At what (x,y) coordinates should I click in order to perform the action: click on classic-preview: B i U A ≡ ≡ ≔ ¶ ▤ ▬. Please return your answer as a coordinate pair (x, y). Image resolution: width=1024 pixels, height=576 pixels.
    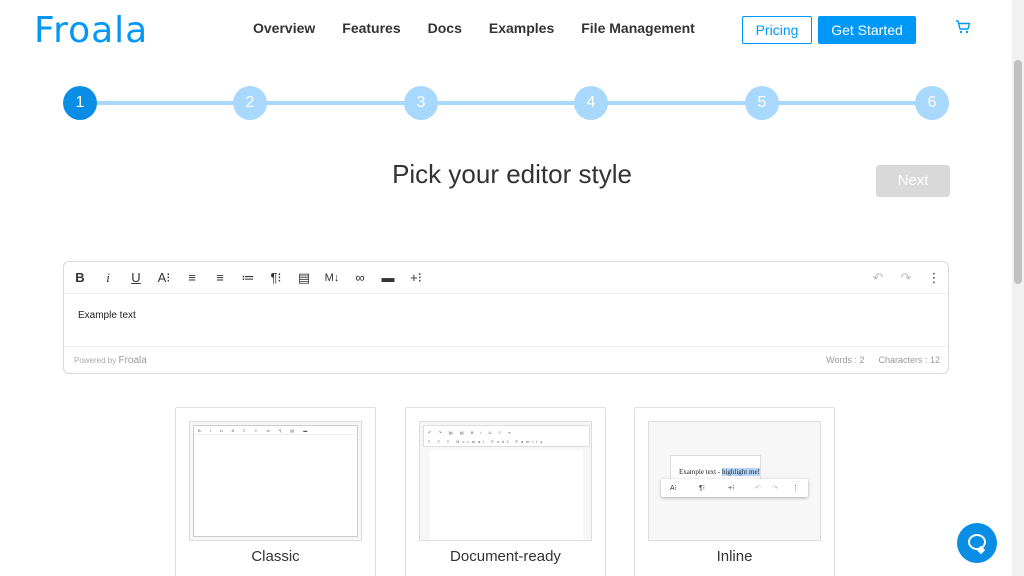
    Looking at the image, I should click on (275, 481).